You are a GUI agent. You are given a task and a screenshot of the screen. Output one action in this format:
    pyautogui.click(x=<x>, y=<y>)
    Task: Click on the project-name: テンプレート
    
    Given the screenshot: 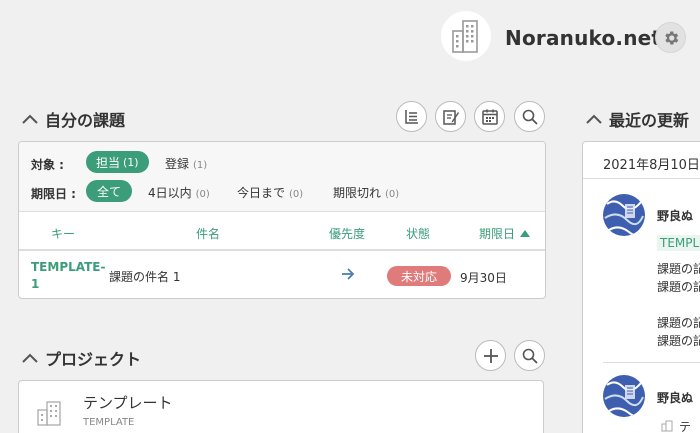 What is the action you would take?
    pyautogui.click(x=128, y=402)
    